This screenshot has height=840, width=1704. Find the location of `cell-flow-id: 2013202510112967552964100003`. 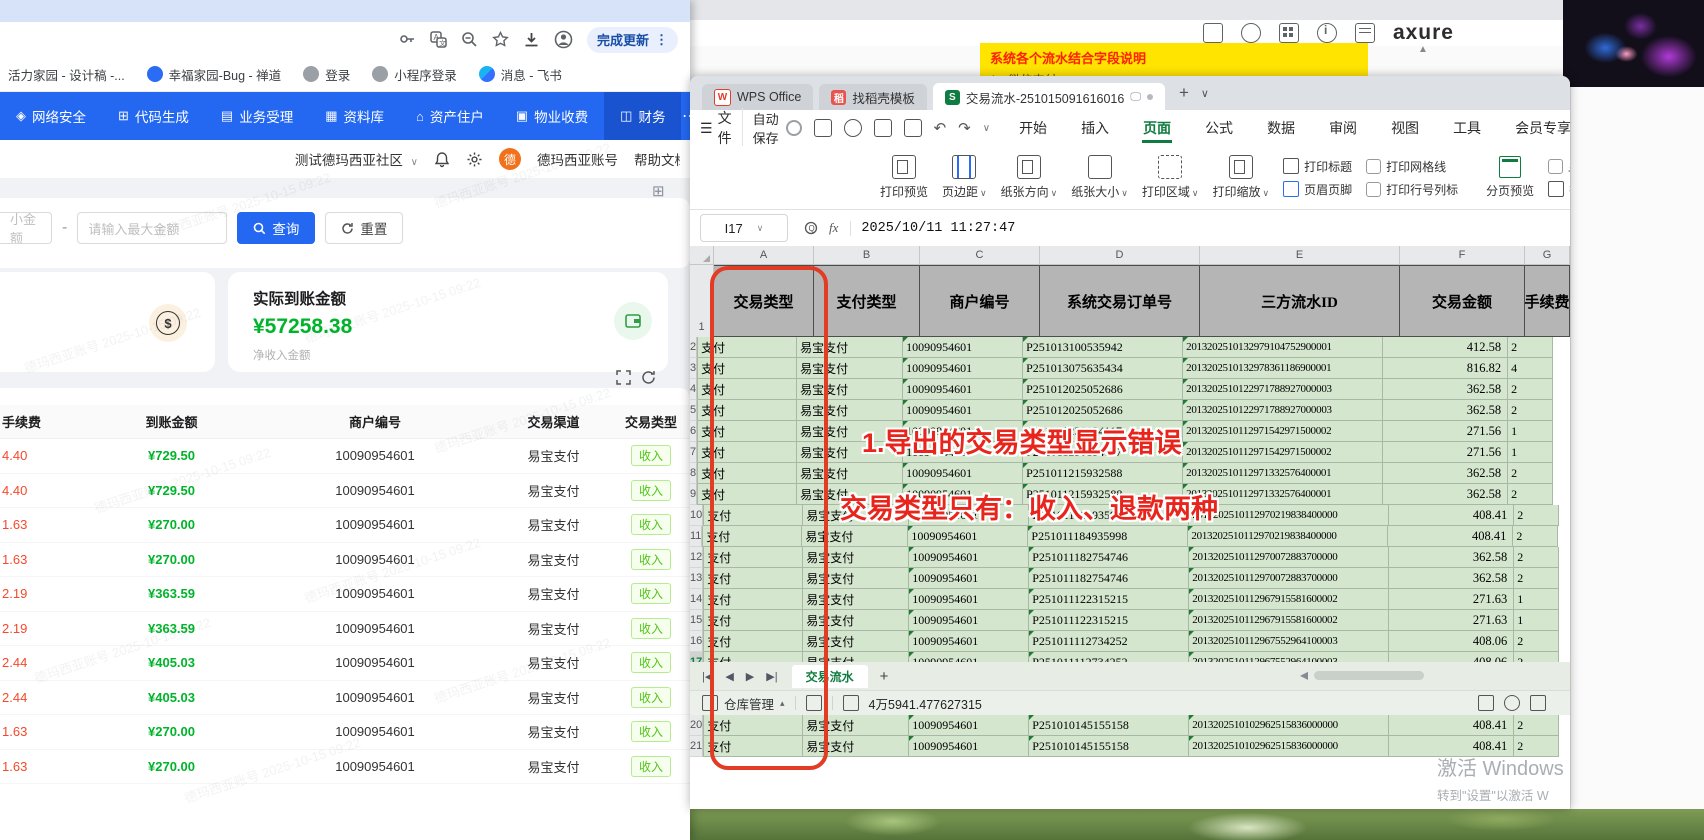

cell-flow-id: 2013202510112967552964100003 is located at coordinates (1289, 641).